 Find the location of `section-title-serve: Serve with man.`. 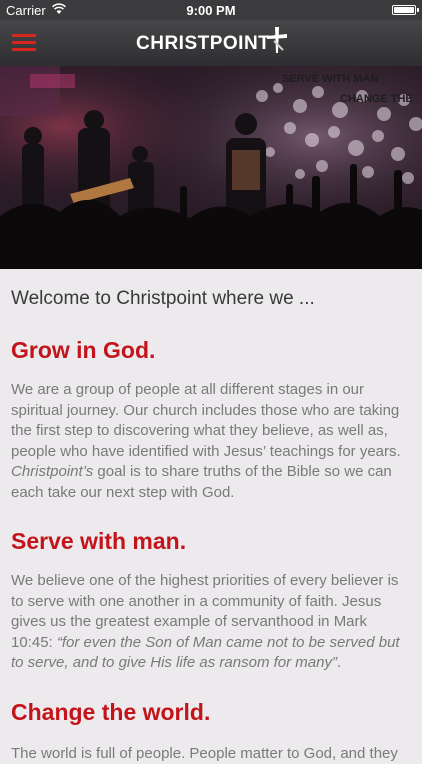

section-title-serve: Serve with man. is located at coordinates (211, 541).